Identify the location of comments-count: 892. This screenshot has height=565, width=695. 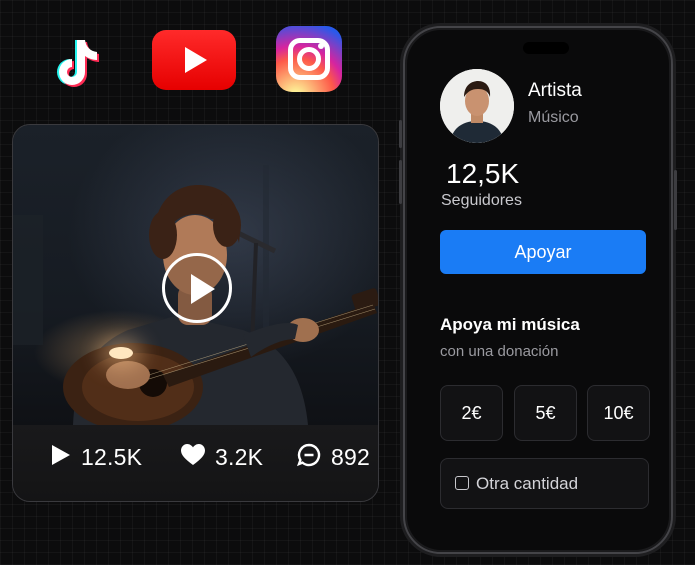
(350, 456).